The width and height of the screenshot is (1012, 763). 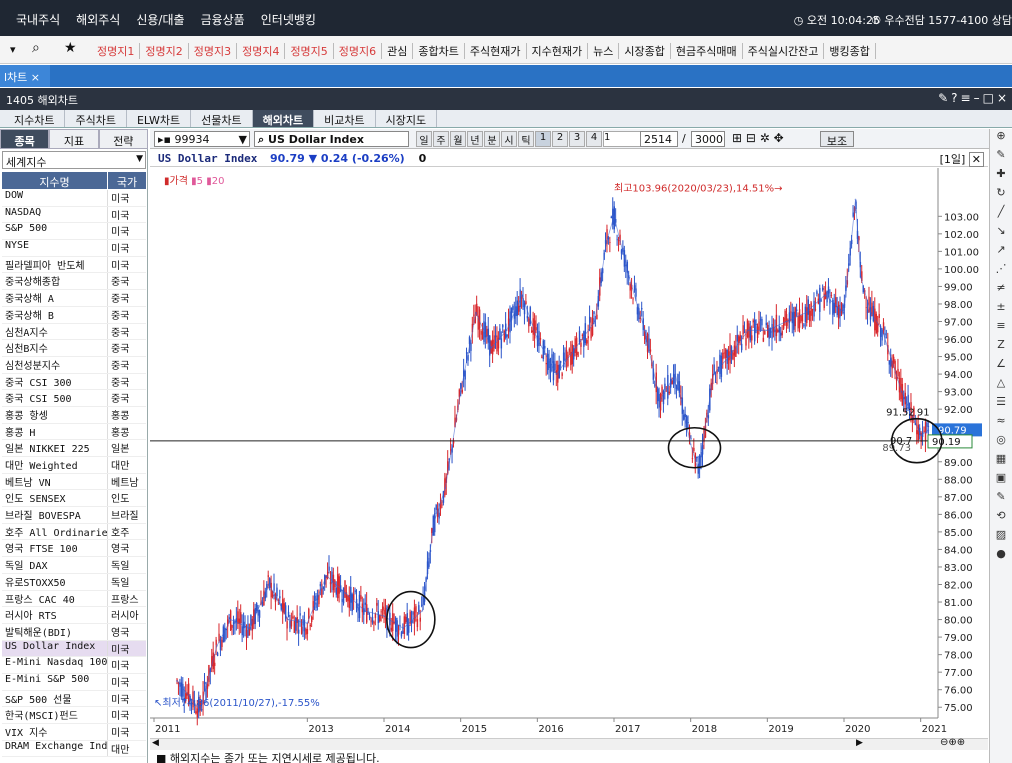 I want to click on tab-items: 종목, so click(x=25, y=139).